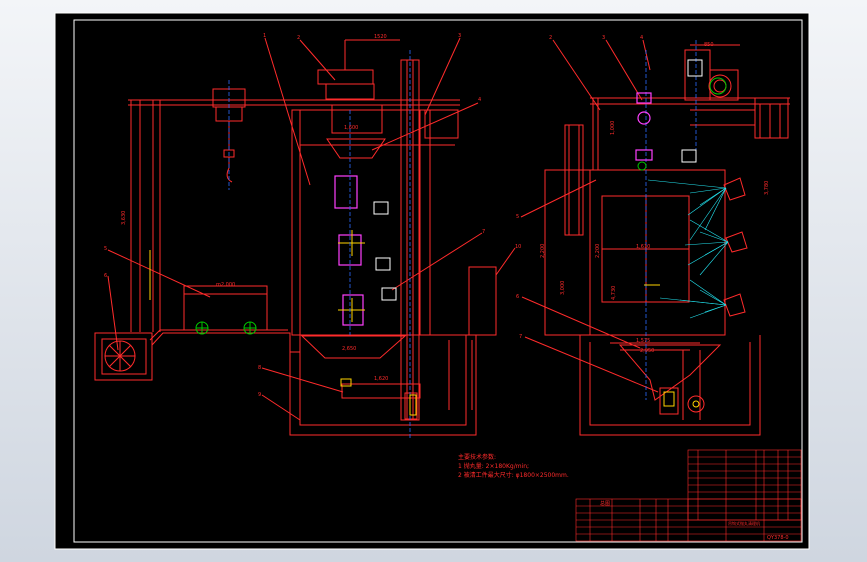  I want to click on dim-door-height: 2,200, so click(598, 251).